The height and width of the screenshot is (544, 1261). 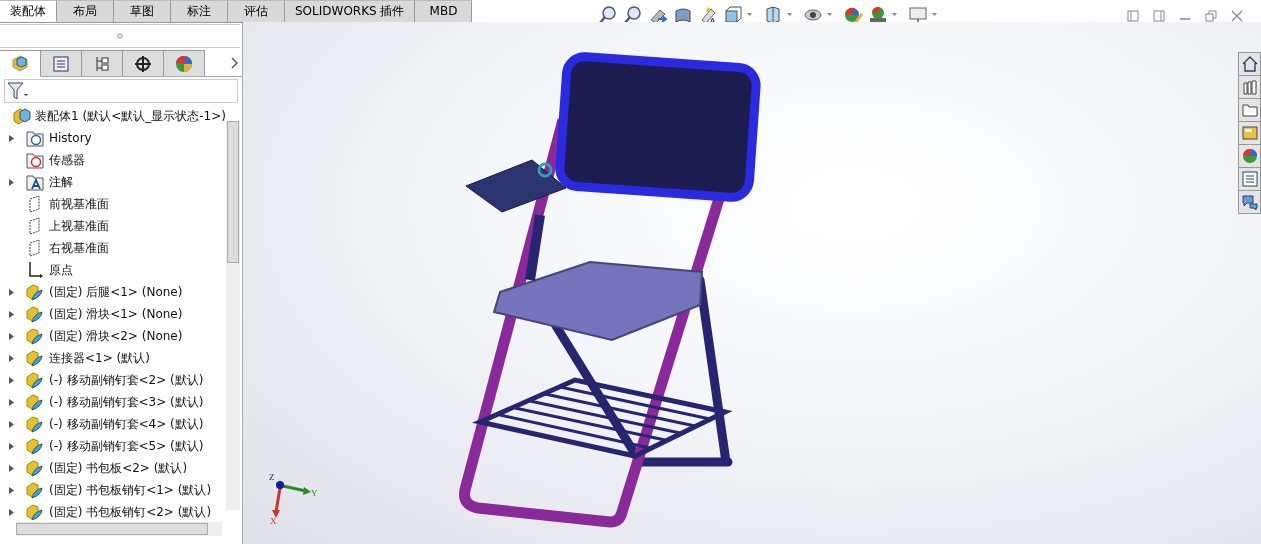 I want to click on tree-item: (固定) 书包板销钉<1> (默认), so click(x=130, y=490).